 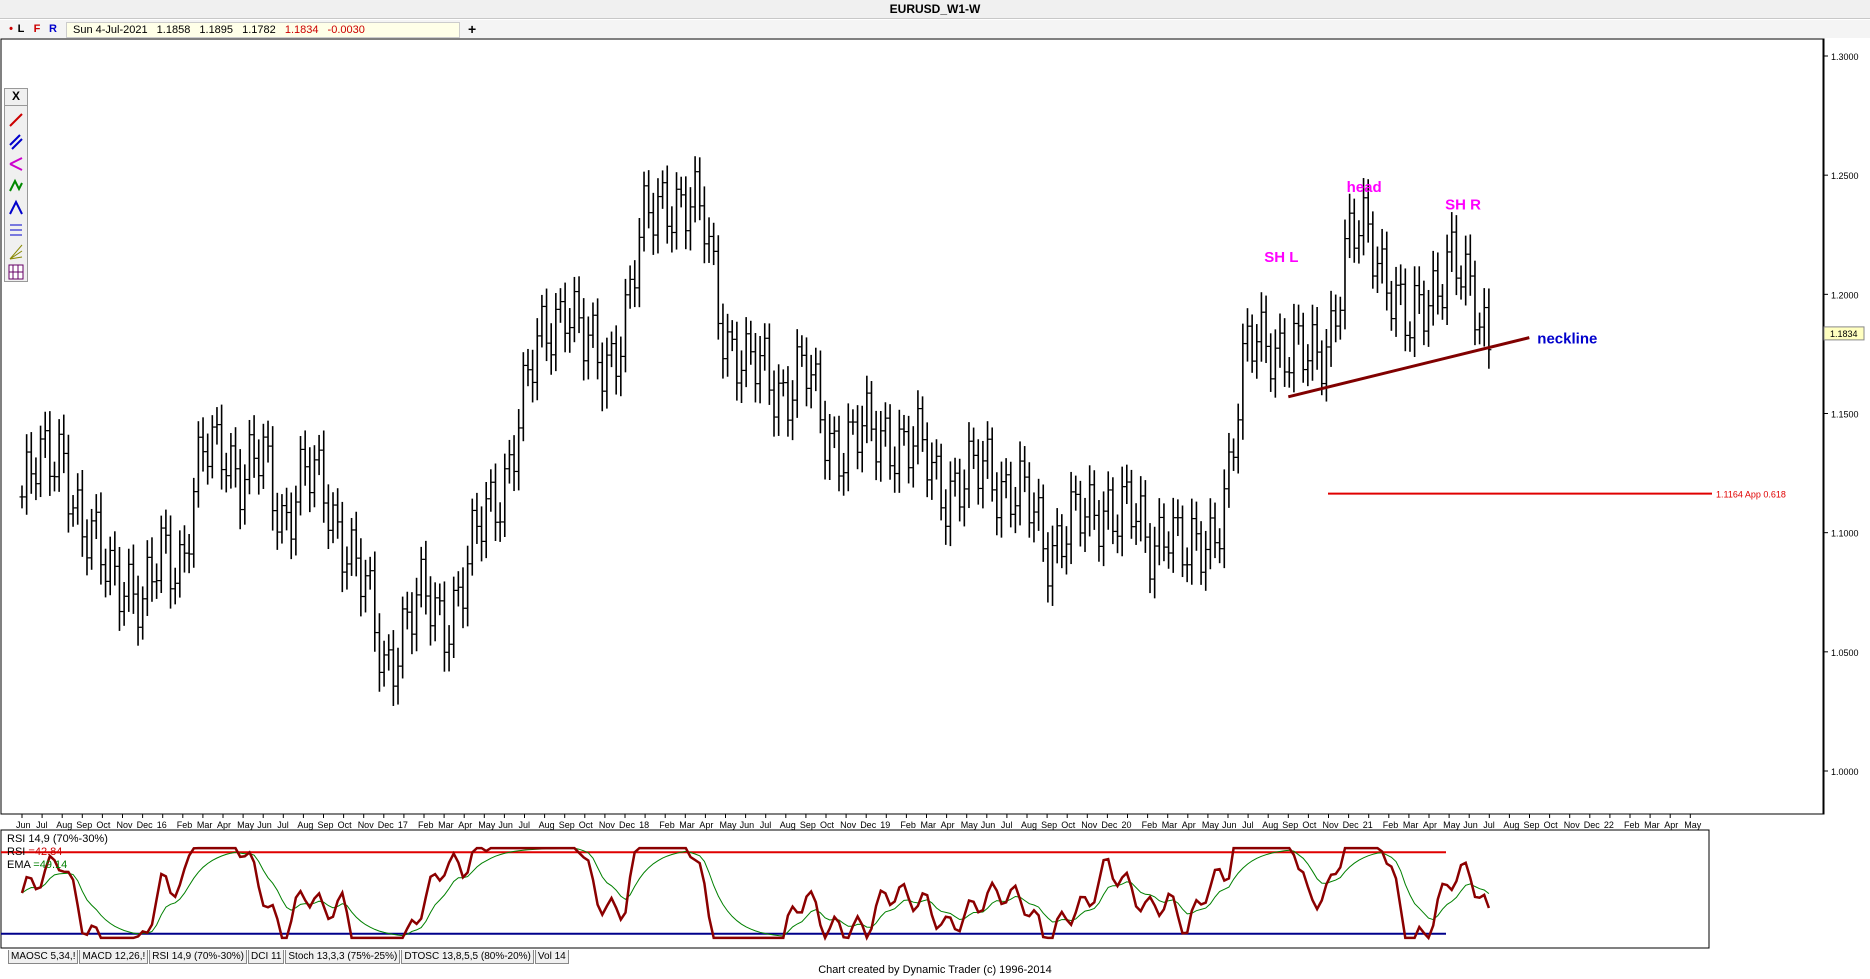 I want to click on rsi-legend-rsi: RSI =42.84, so click(x=35, y=852).